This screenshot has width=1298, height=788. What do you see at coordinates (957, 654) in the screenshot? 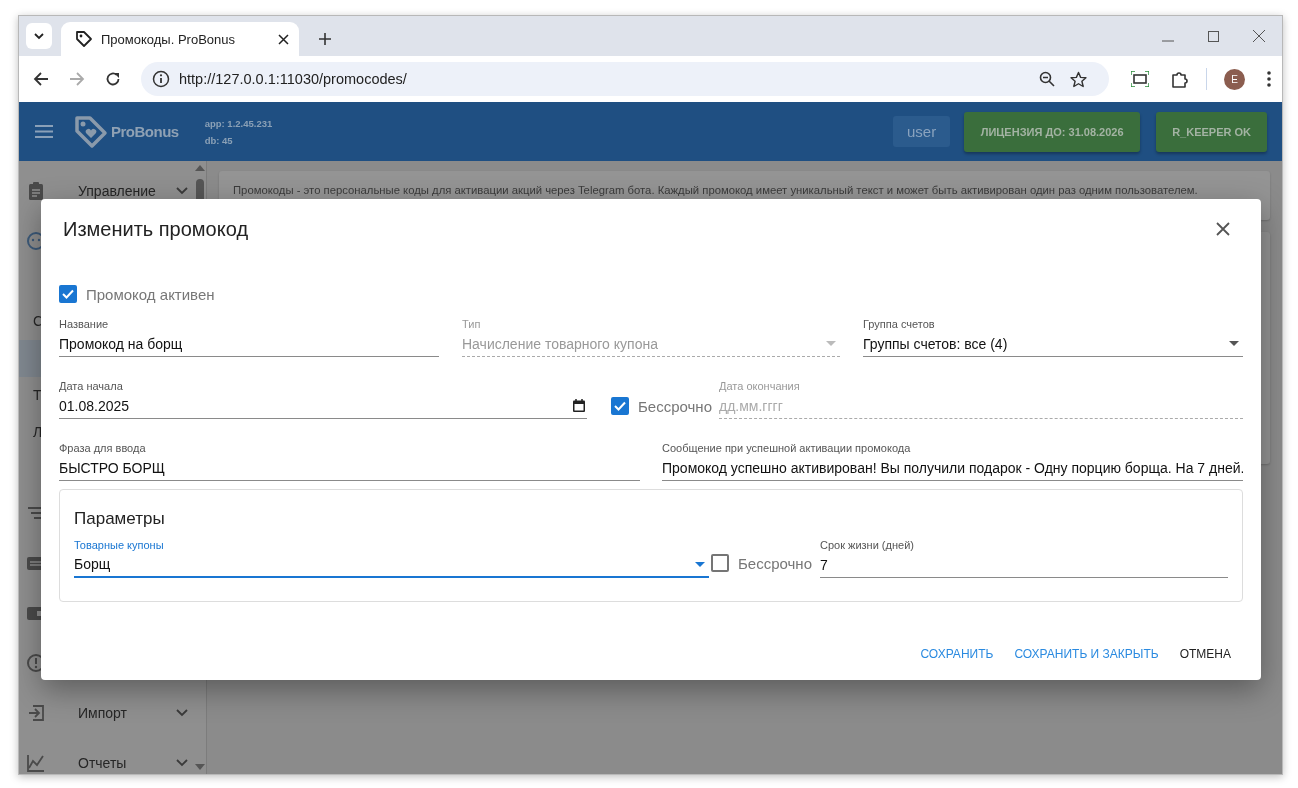
I see `dialog-button: СОХРАНИТЬ` at bounding box center [957, 654].